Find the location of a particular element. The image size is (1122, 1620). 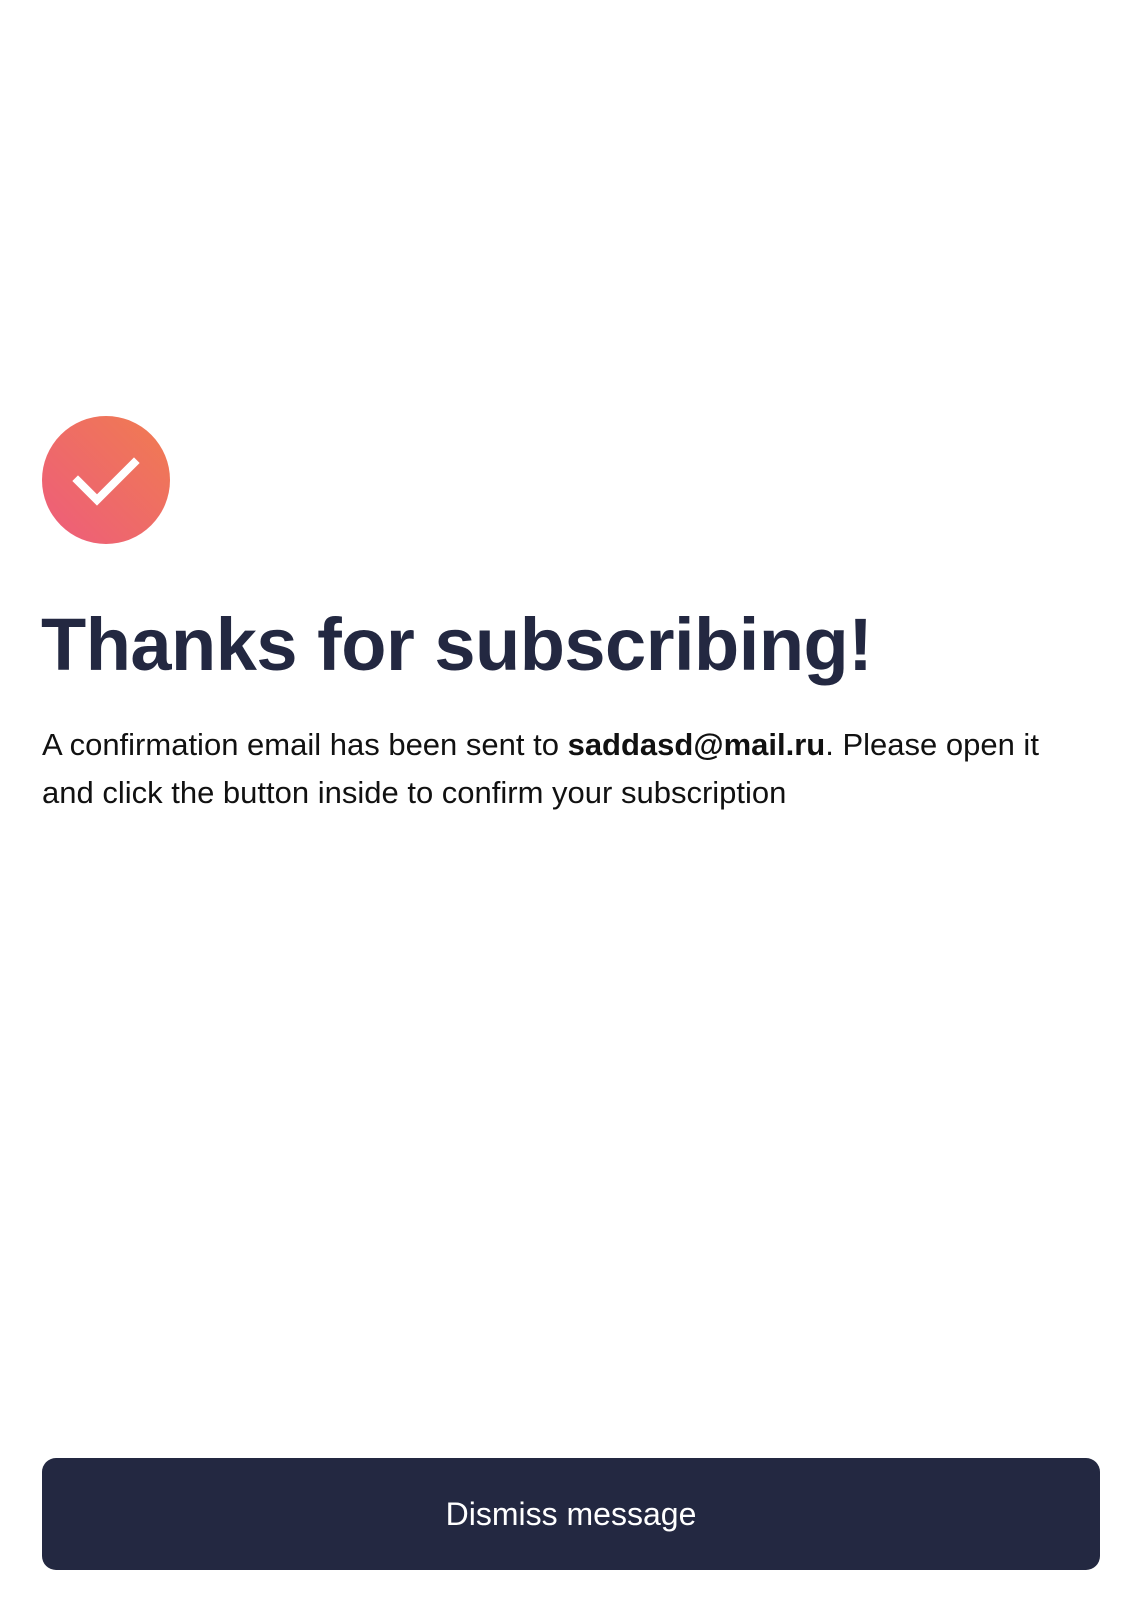

message-text-before: A confirmation email has been sent to is located at coordinates (305, 744).